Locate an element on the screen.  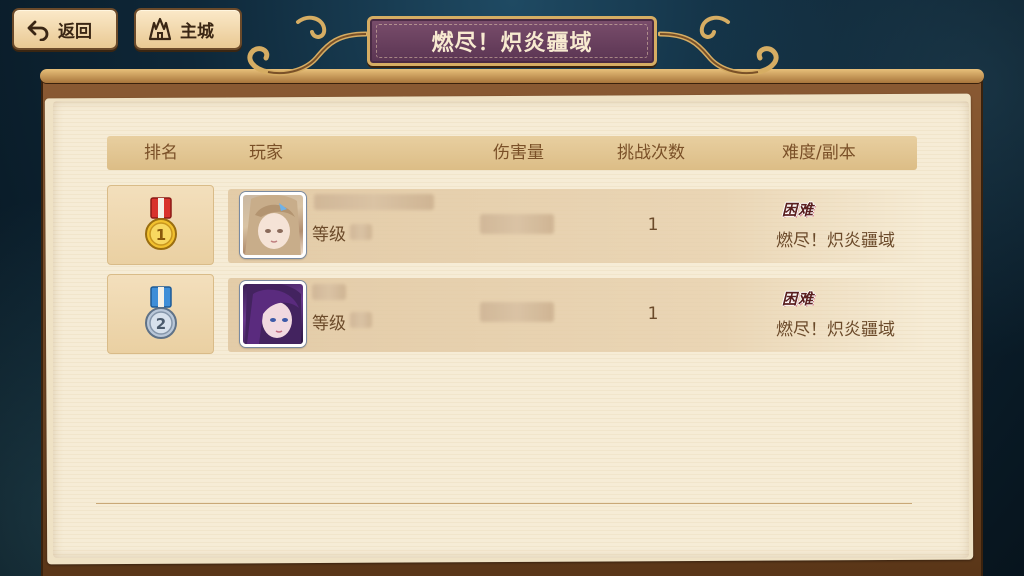
back-button-label: 返回 is located at coordinates (75, 31).